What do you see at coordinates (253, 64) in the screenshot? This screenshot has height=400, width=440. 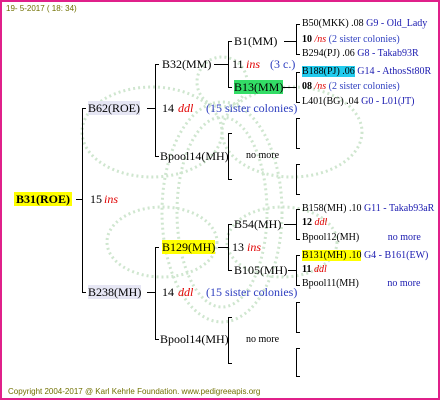 I see `great-grandparent-line-code: ins` at bounding box center [253, 64].